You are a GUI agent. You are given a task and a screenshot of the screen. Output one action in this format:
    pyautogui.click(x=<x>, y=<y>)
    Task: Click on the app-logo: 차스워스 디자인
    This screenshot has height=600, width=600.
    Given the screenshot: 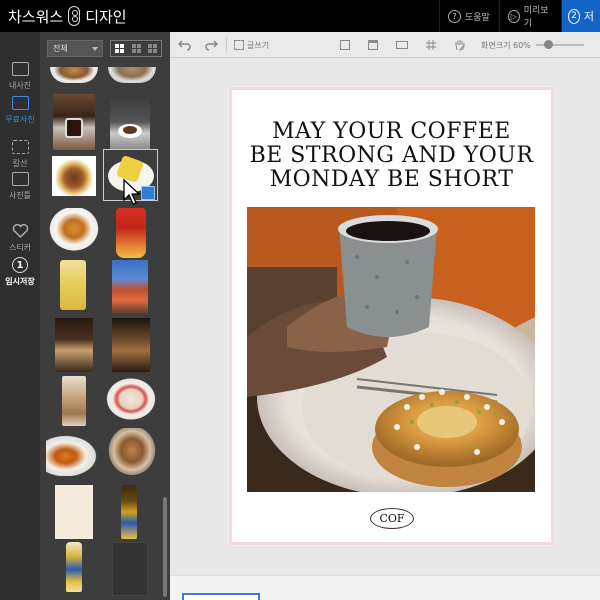 What is the action you would take?
    pyautogui.click(x=63, y=16)
    